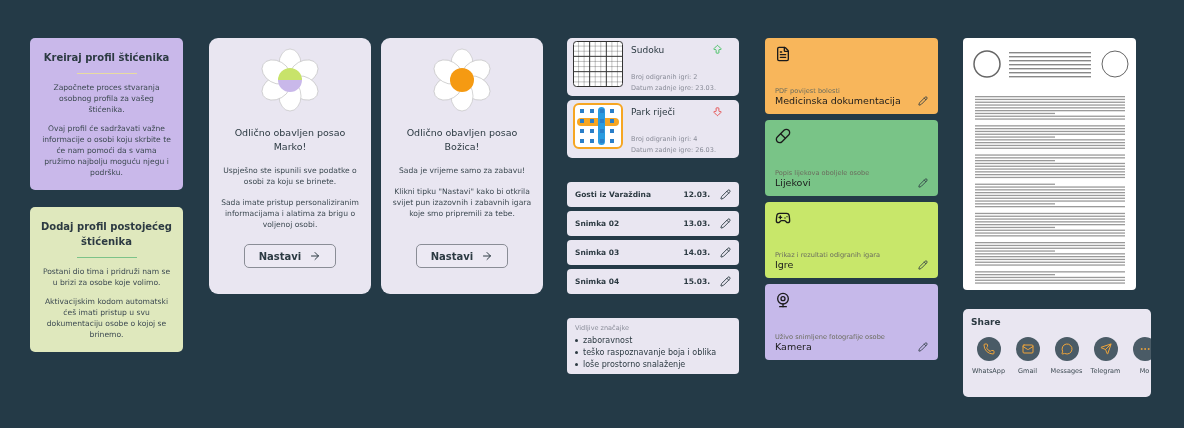  I want to click on tile-title: Kamera, so click(793, 346).